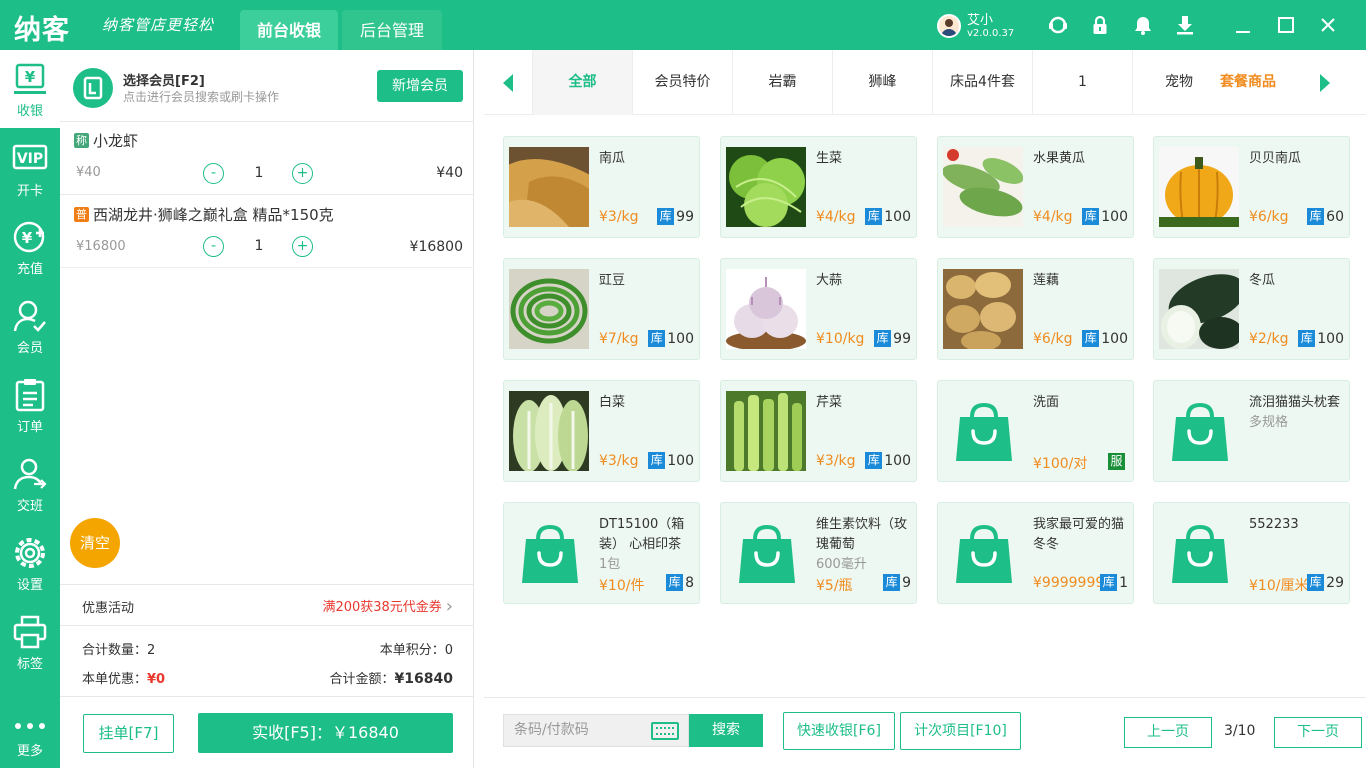 Image resolution: width=1366 pixels, height=768 pixels. I want to click on product-name: 水果黄瓜, so click(1059, 158).